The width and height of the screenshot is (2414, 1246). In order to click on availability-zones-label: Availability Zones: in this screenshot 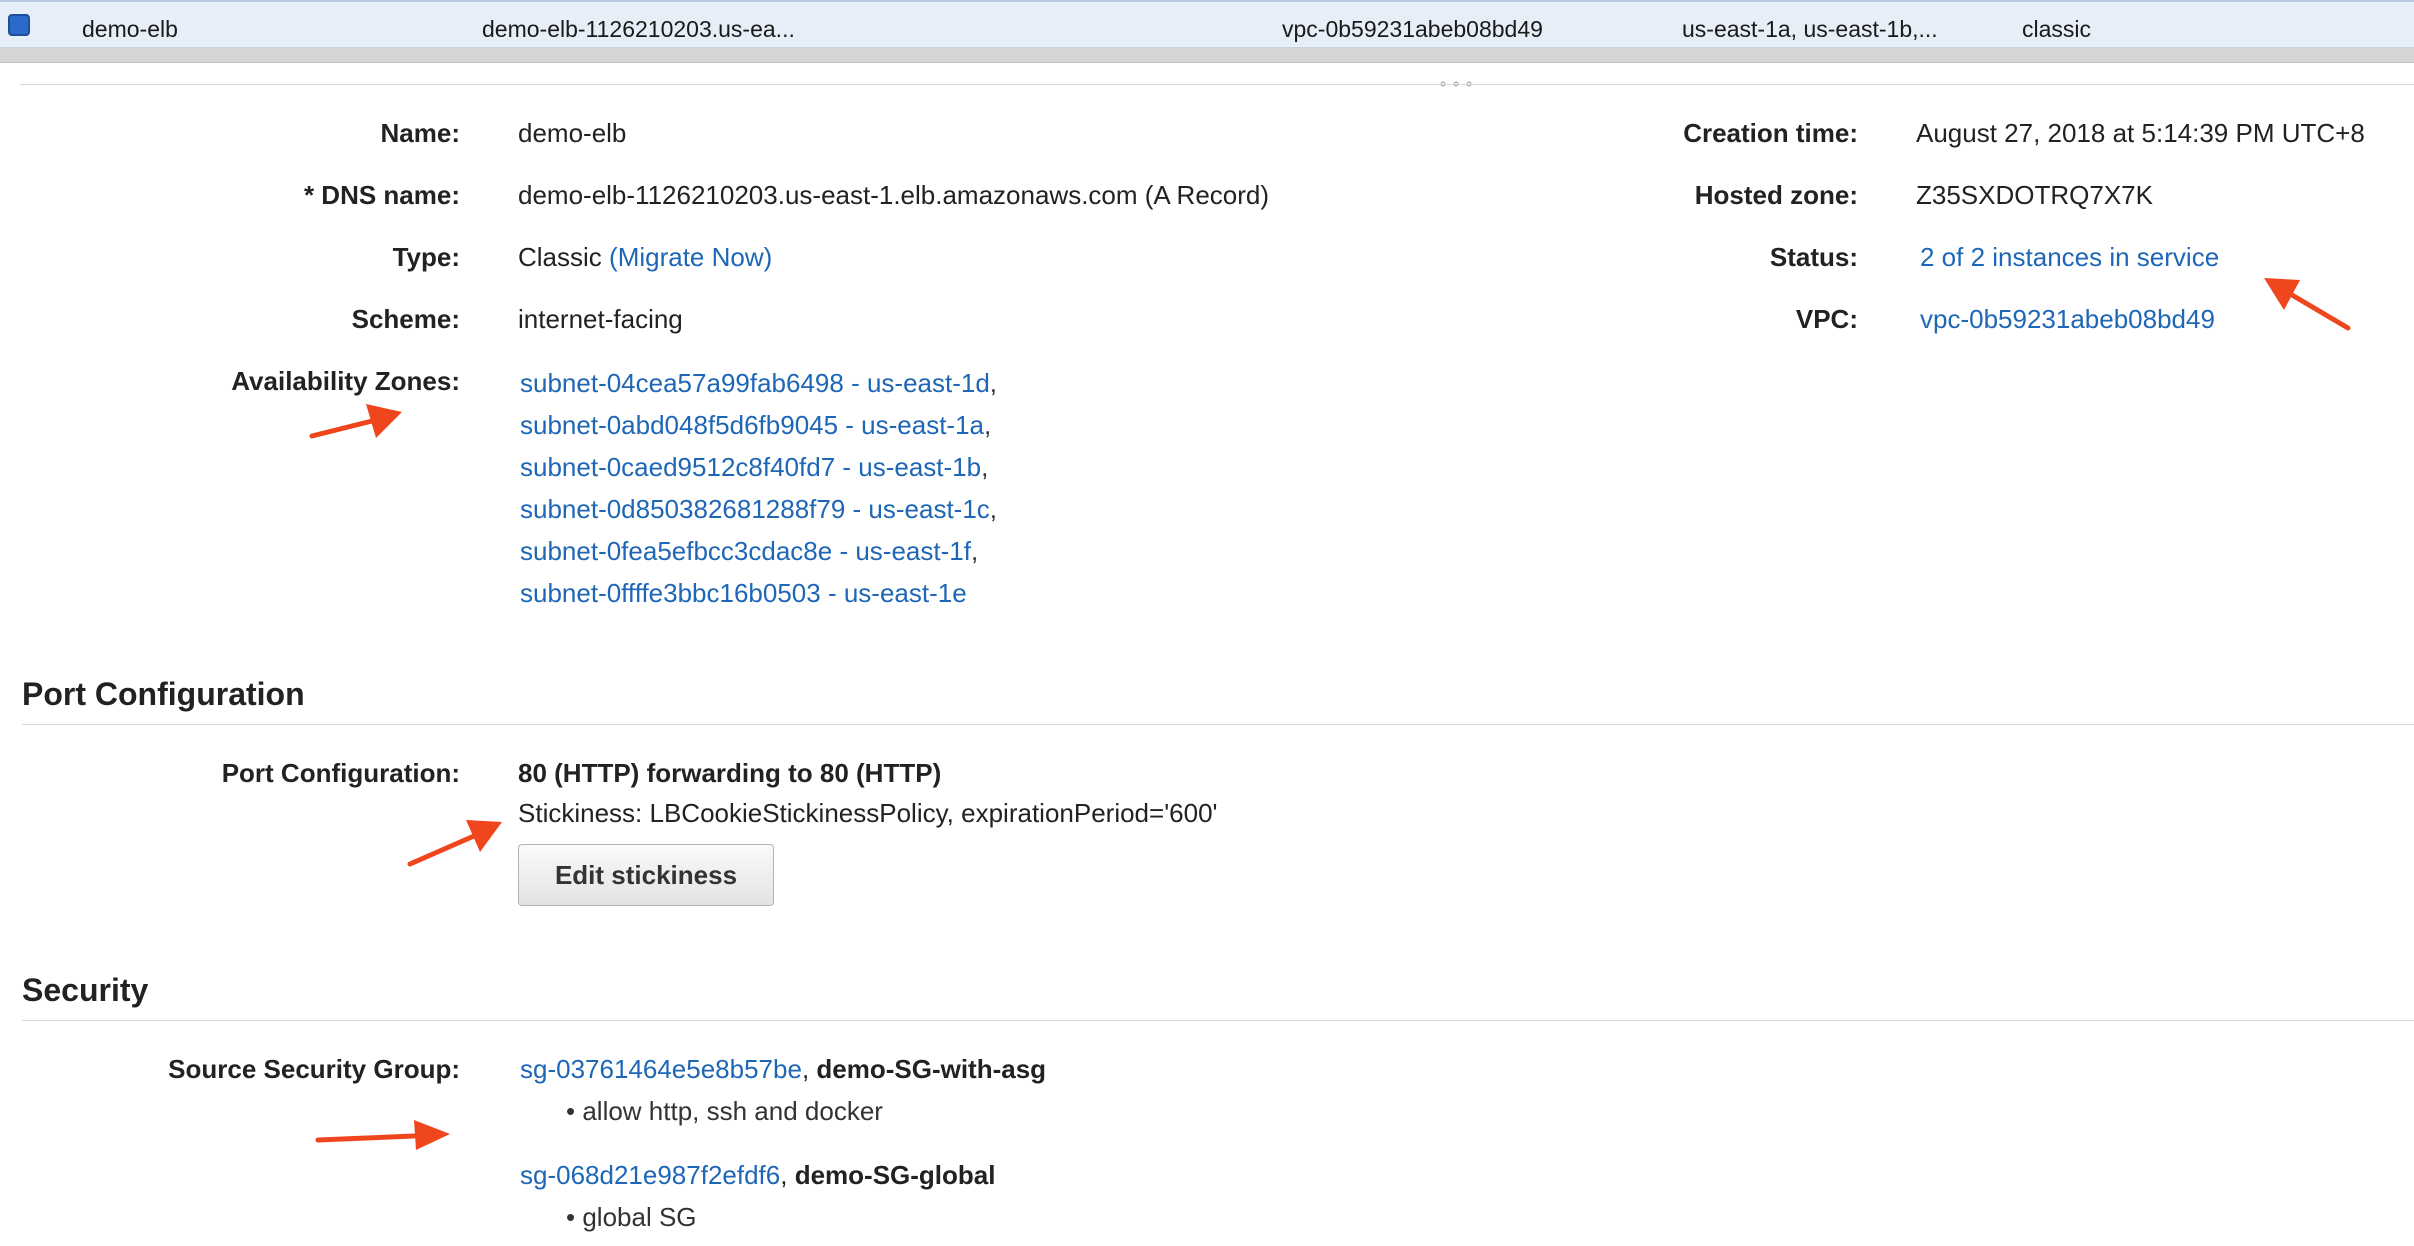, I will do `click(345, 381)`.